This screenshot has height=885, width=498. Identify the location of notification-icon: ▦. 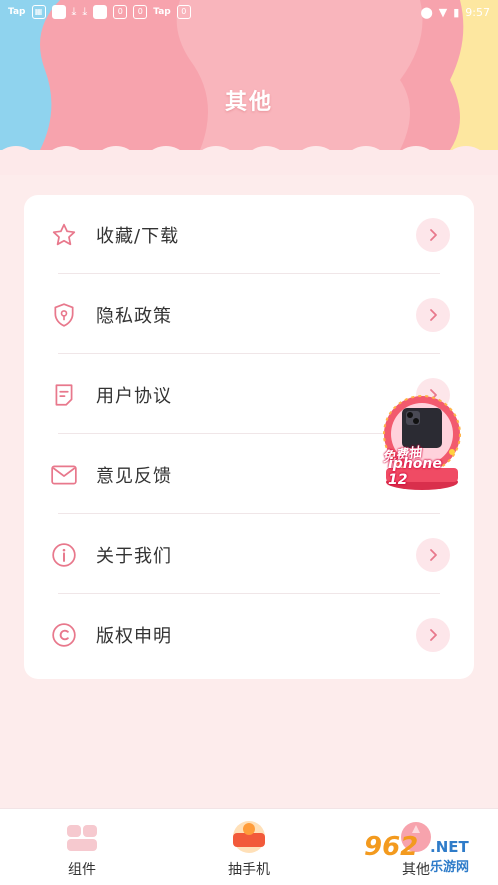
(38, 12).